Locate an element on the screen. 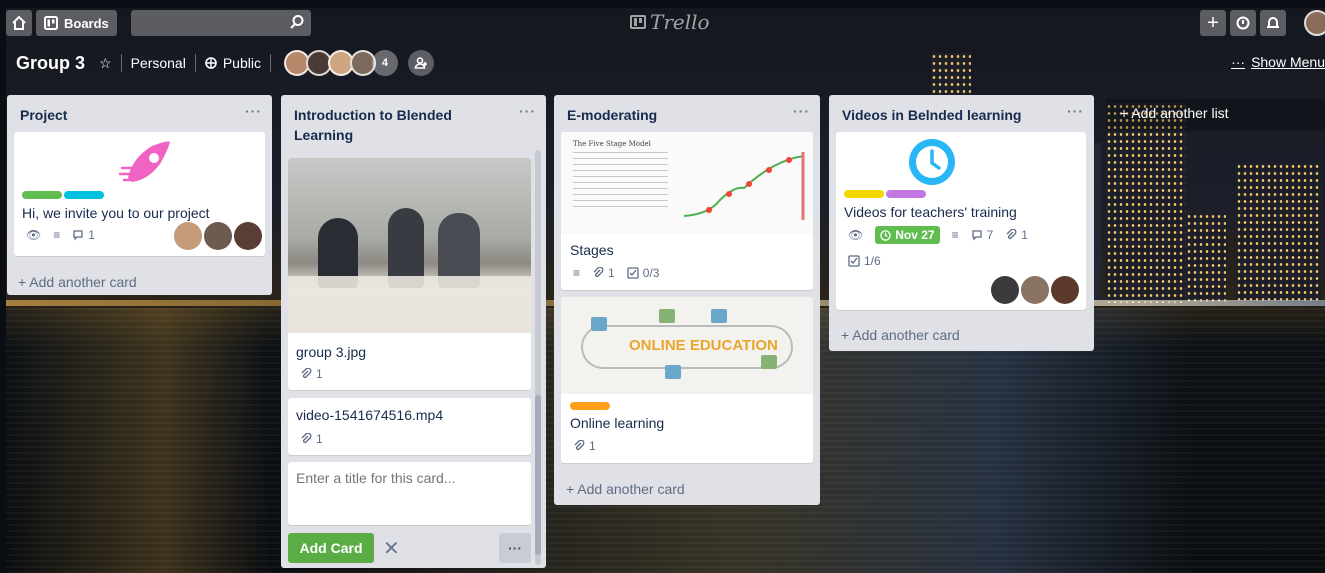  card-composer is located at coordinates (409, 493).